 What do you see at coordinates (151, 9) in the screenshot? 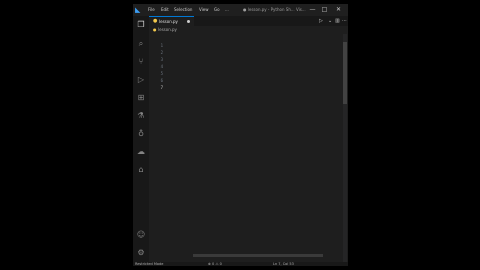
I see `menu-file: File` at bounding box center [151, 9].